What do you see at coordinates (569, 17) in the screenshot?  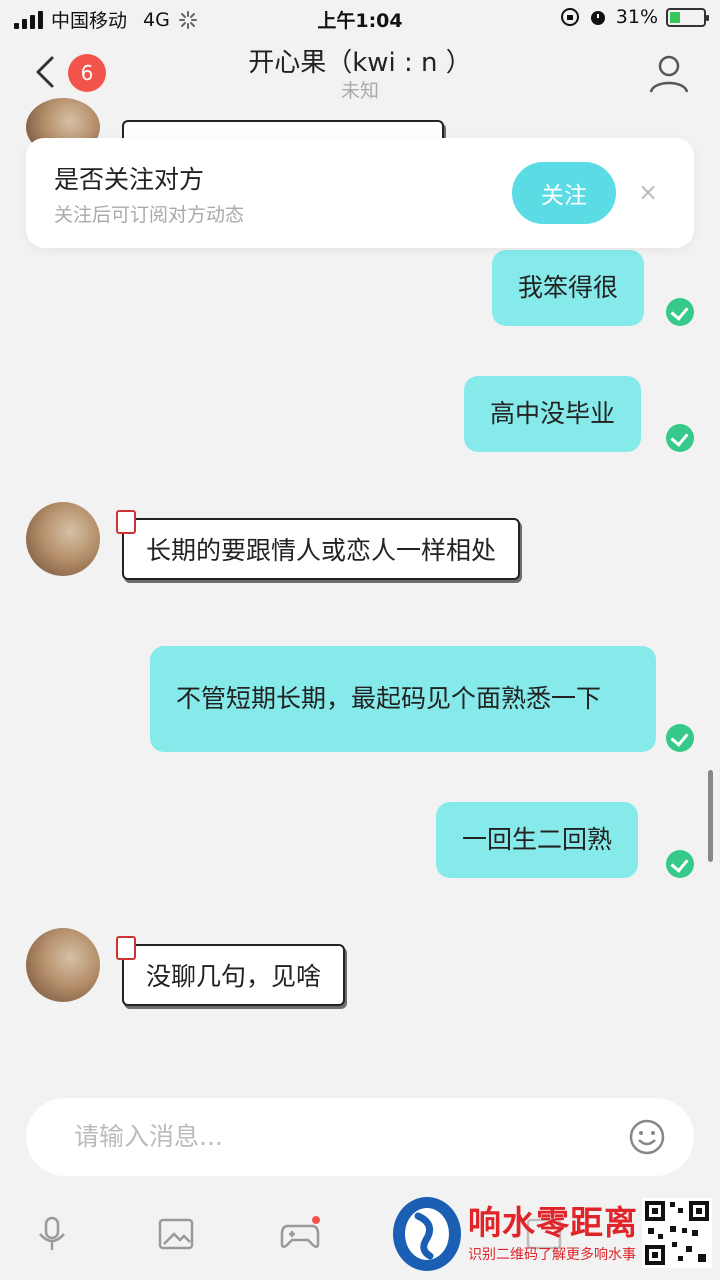 I see `rotation-lock-icon` at bounding box center [569, 17].